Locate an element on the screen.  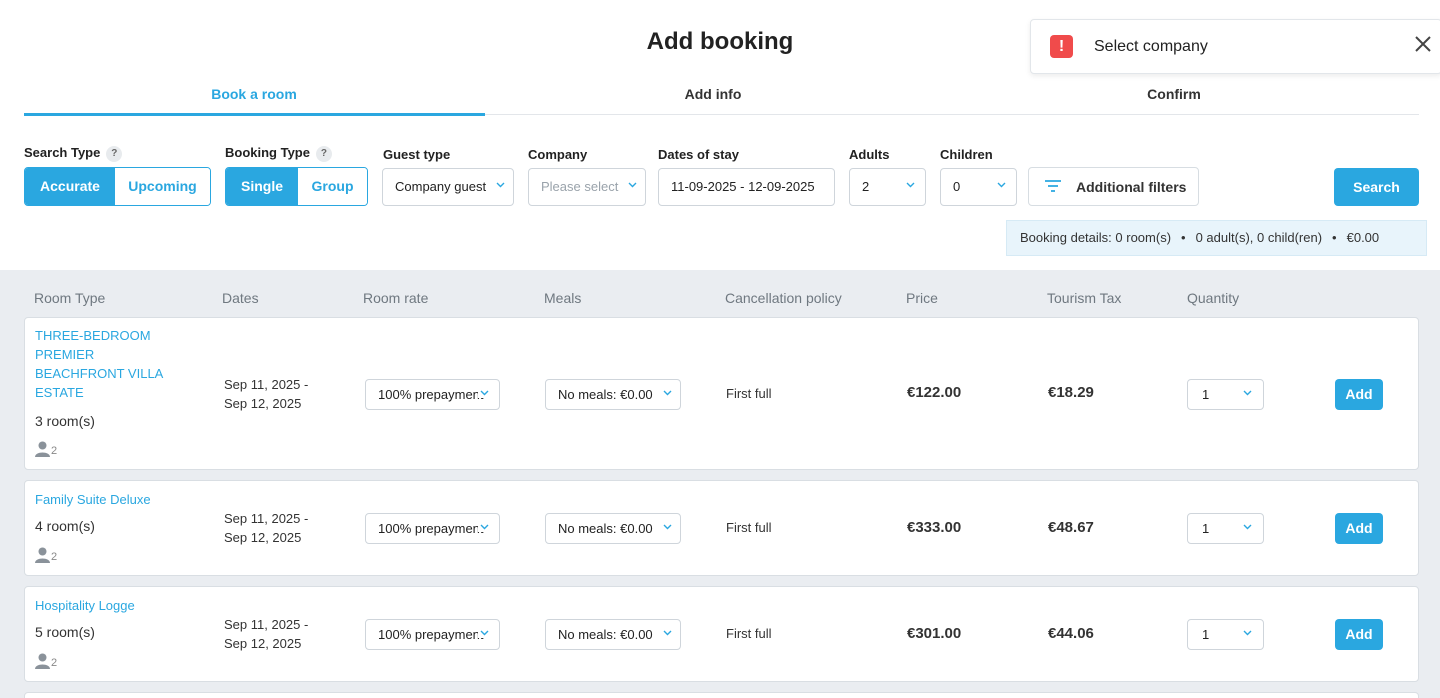
booking-type-label: Booking Type? is located at coordinates (278, 153).